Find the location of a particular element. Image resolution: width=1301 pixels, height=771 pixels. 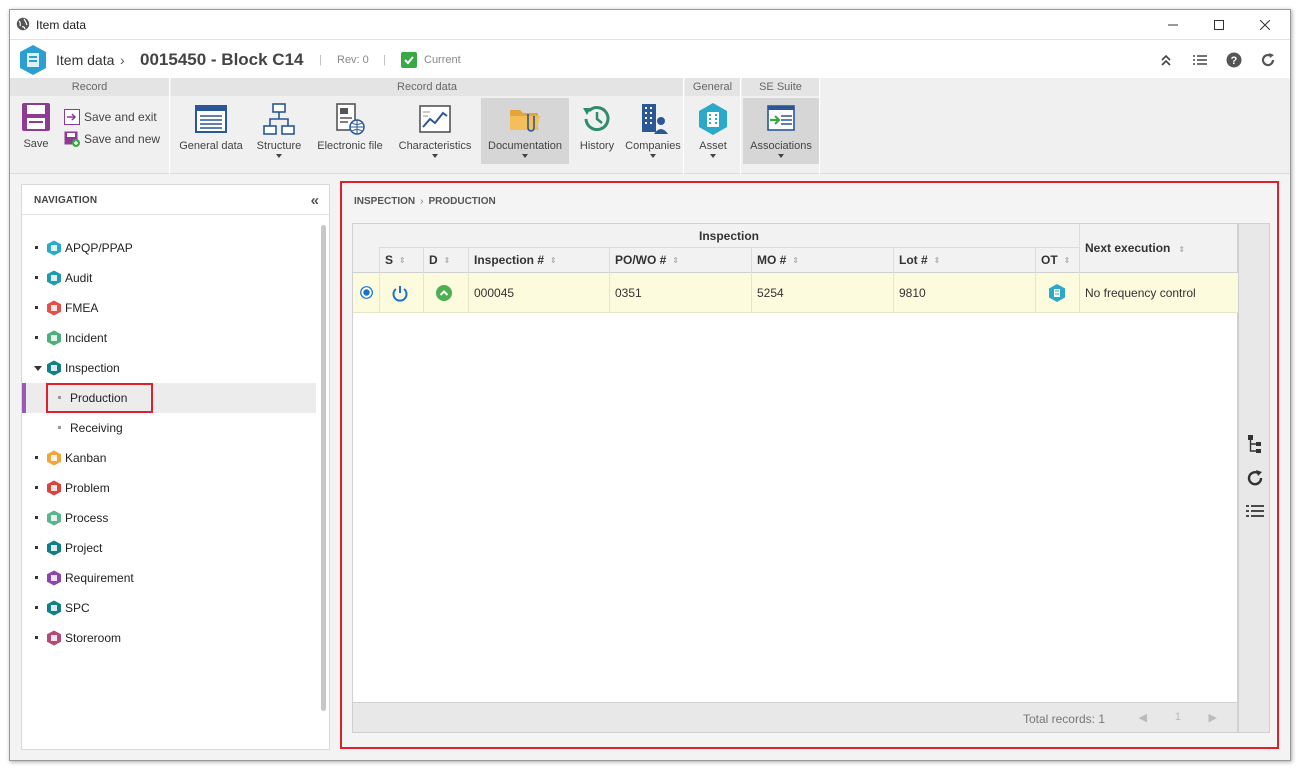

electronic-file-icon is located at coordinates (350, 119).